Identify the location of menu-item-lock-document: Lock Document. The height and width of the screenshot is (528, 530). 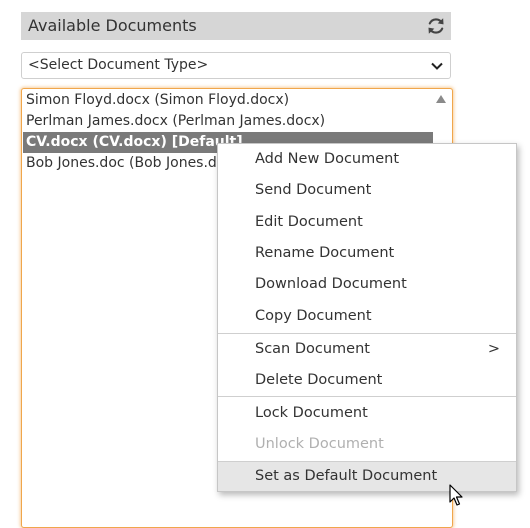
(367, 413).